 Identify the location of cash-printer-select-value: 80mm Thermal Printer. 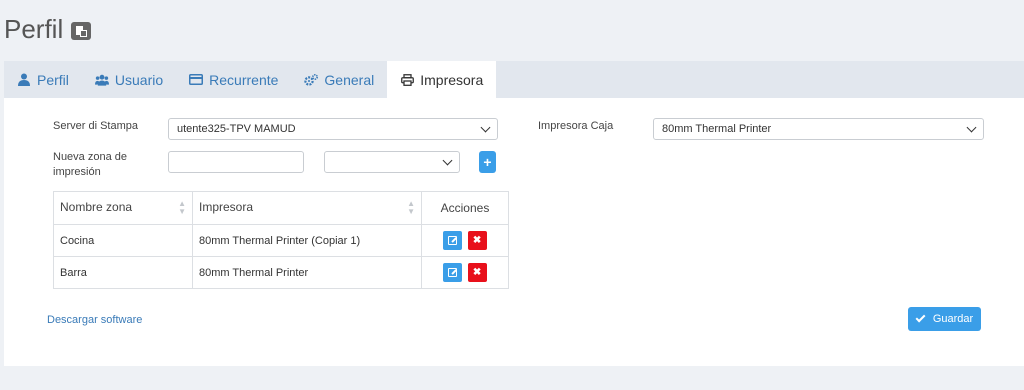
(717, 129).